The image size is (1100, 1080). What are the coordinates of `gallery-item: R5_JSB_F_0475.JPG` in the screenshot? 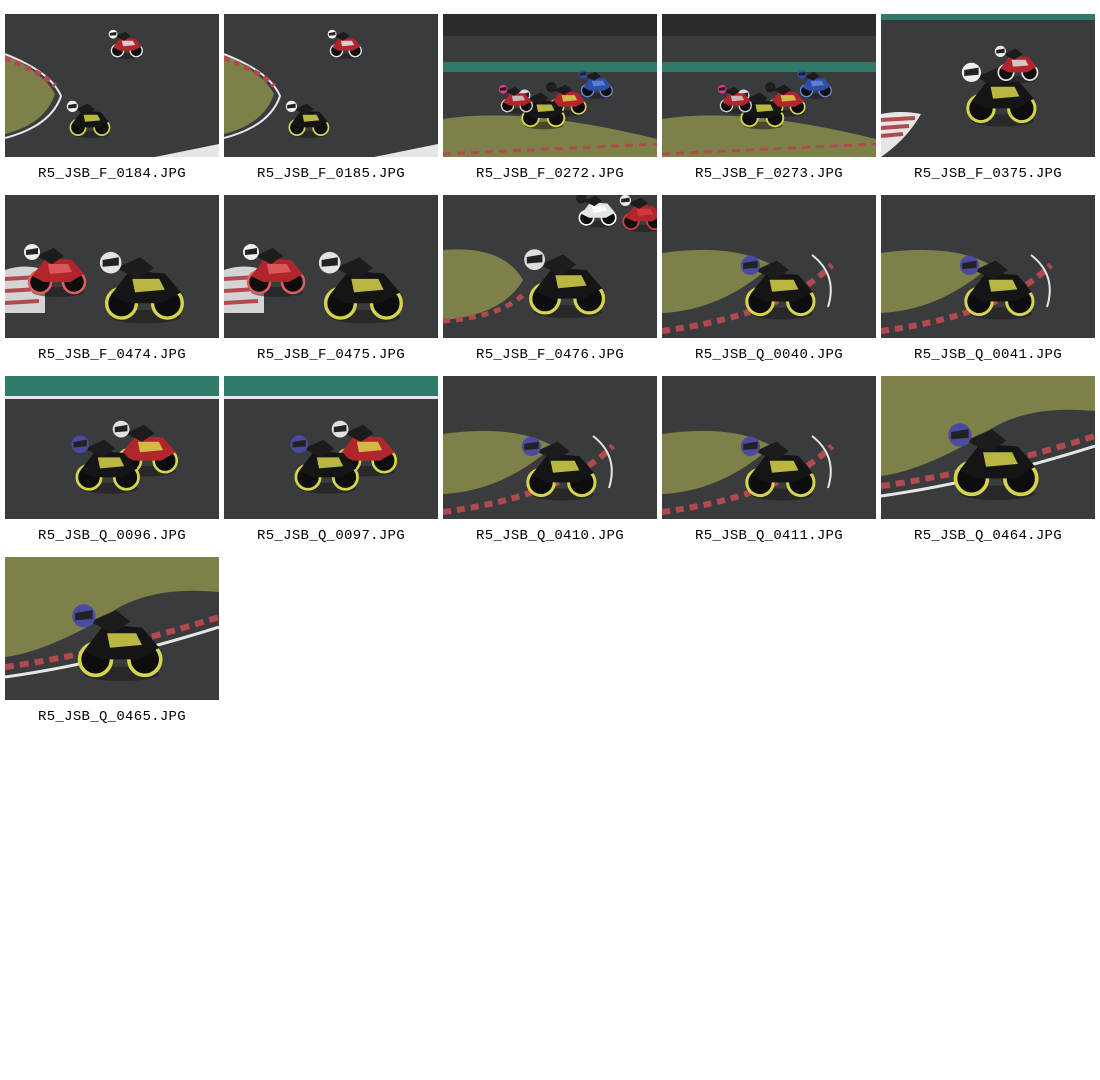 It's located at (331, 285).